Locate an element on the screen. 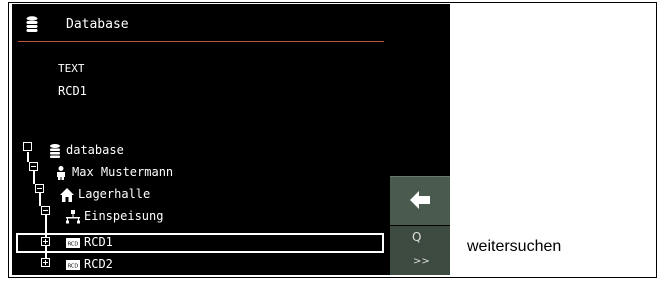  text-field-value: RCD1 is located at coordinates (72, 91).